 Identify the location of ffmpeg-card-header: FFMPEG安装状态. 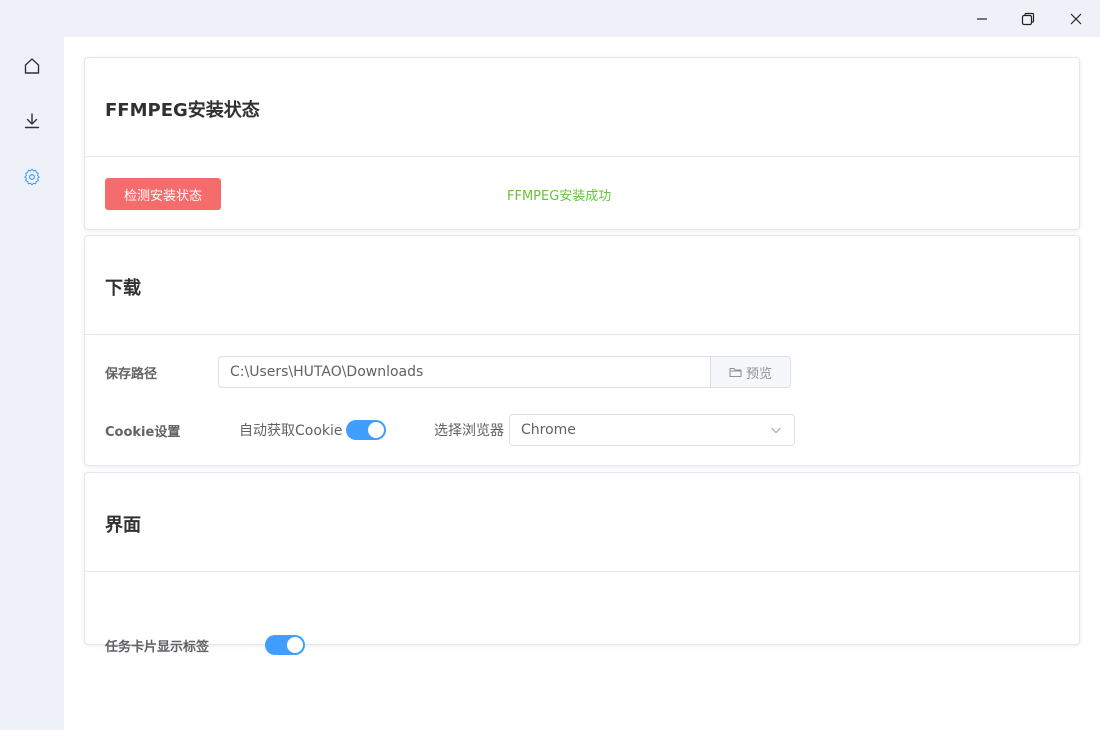
(582, 107).